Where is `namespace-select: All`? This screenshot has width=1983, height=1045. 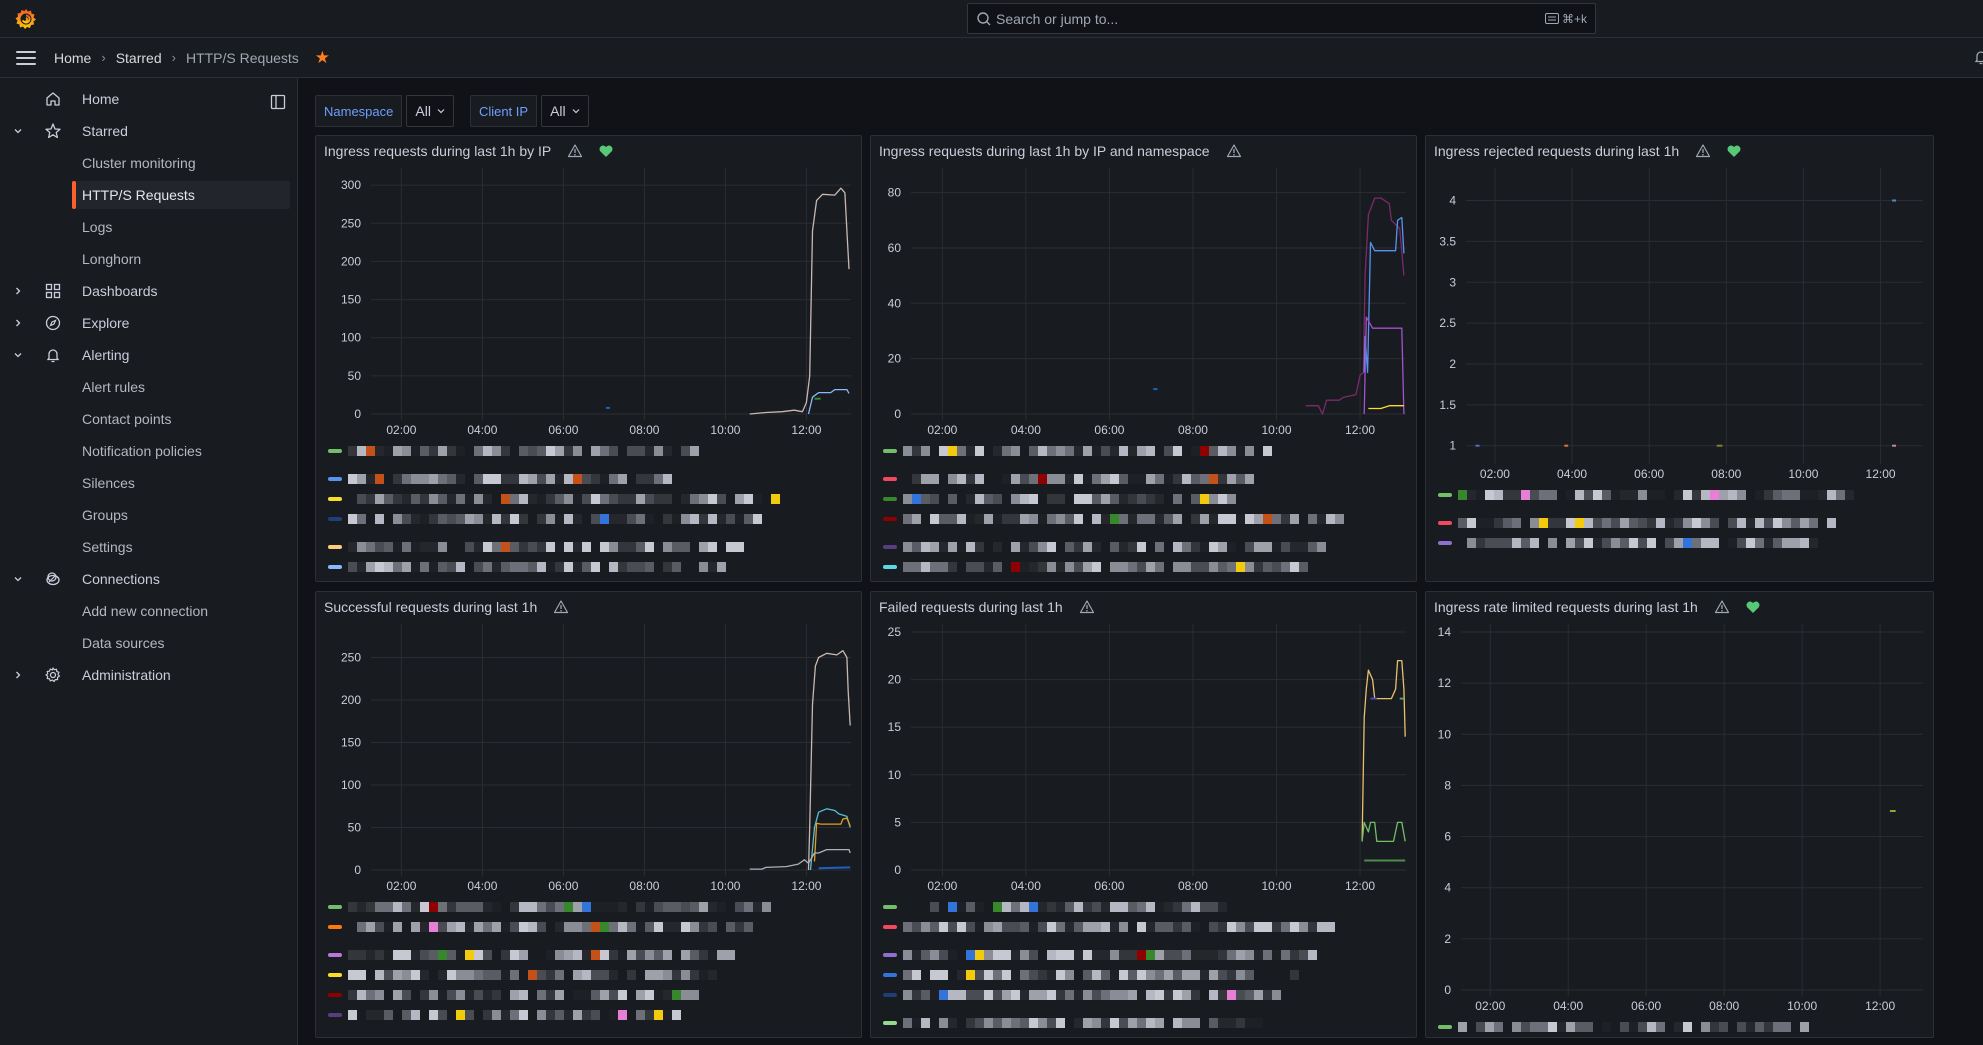
namespace-select: All is located at coordinates (430, 111).